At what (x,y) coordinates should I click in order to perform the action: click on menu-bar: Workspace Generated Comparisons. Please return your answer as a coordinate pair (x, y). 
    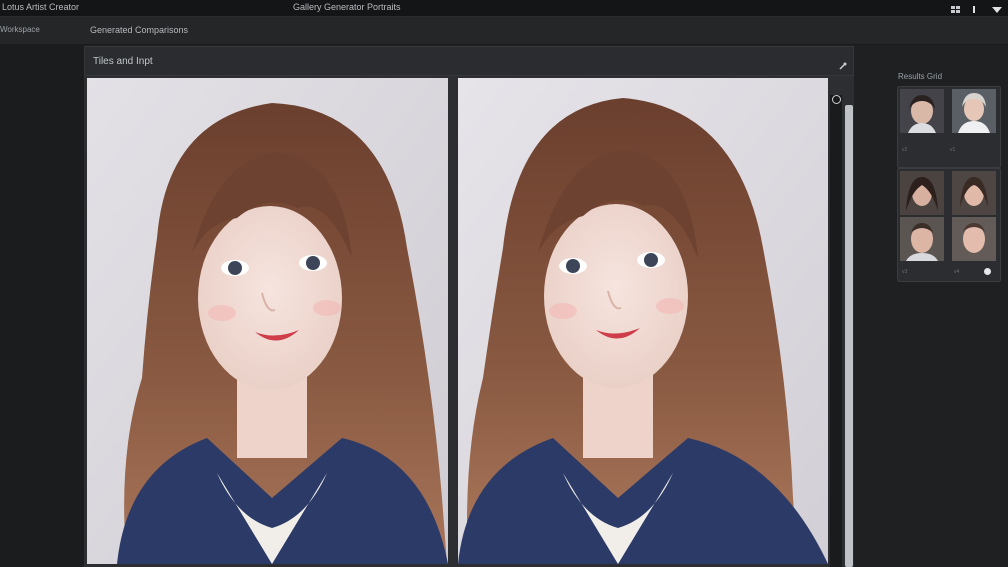
    Looking at the image, I should click on (504, 31).